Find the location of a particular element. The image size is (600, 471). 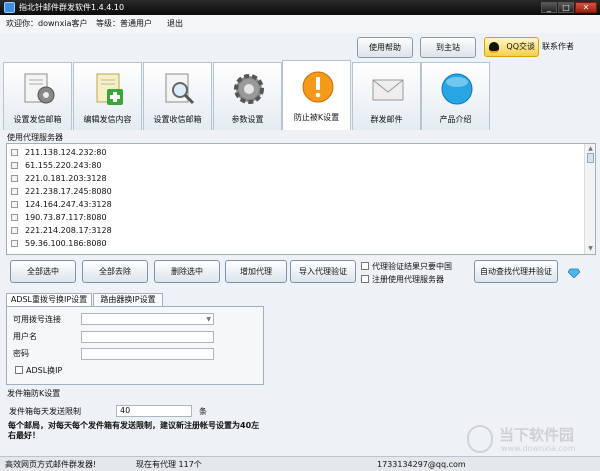

help-button: 使用帮助 is located at coordinates (385, 47).